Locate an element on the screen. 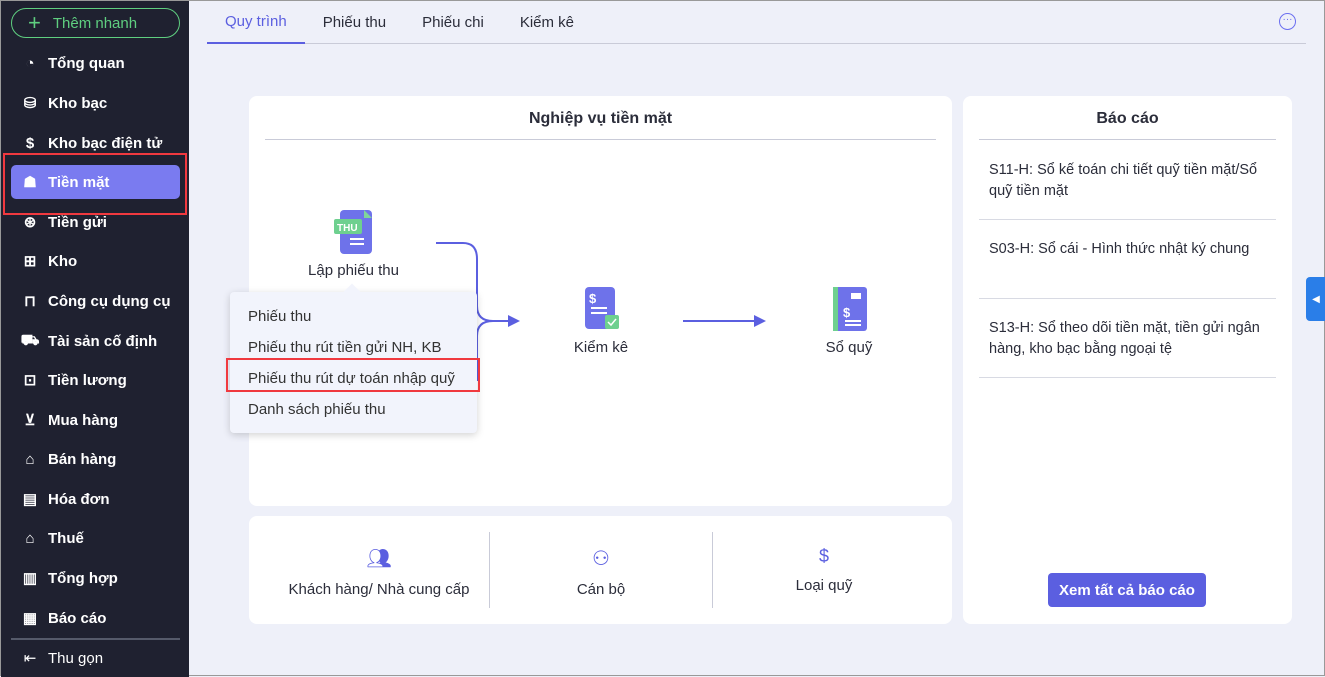 This screenshot has width=1325, height=677. node-so-quy: $ Sổ quỹ is located at coordinates (849, 321).